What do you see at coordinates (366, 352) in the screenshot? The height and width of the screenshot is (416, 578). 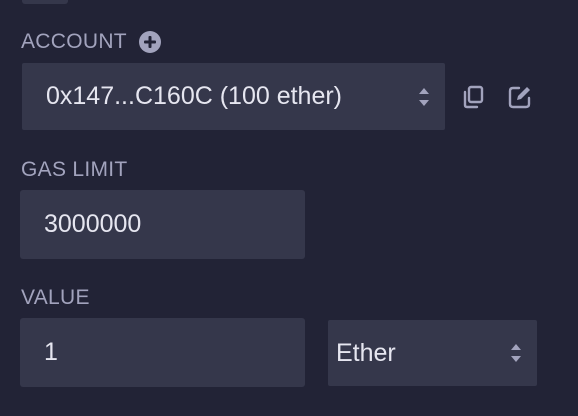 I see `value-unit: Ether` at bounding box center [366, 352].